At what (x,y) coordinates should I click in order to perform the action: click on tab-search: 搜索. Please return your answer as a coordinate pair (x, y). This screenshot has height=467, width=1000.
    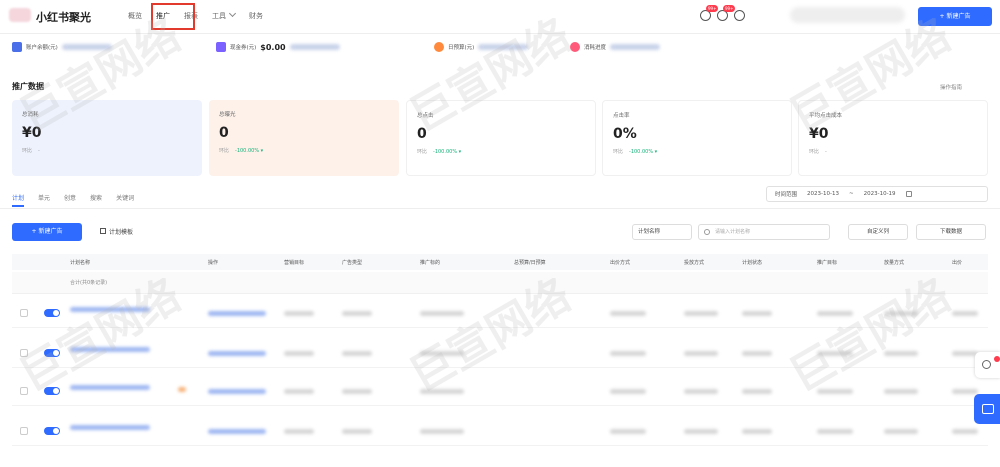
    Looking at the image, I should click on (96, 200).